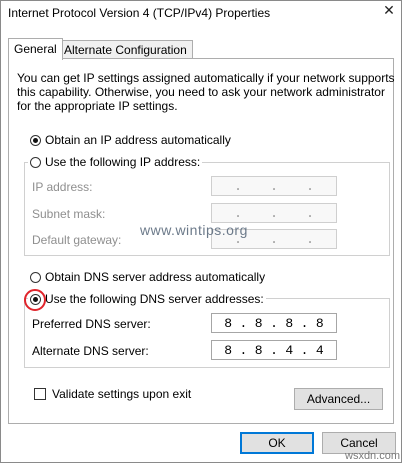 The width and height of the screenshot is (402, 463). I want to click on alternate-dns-label: Alternate DNS server:, so click(90, 351).